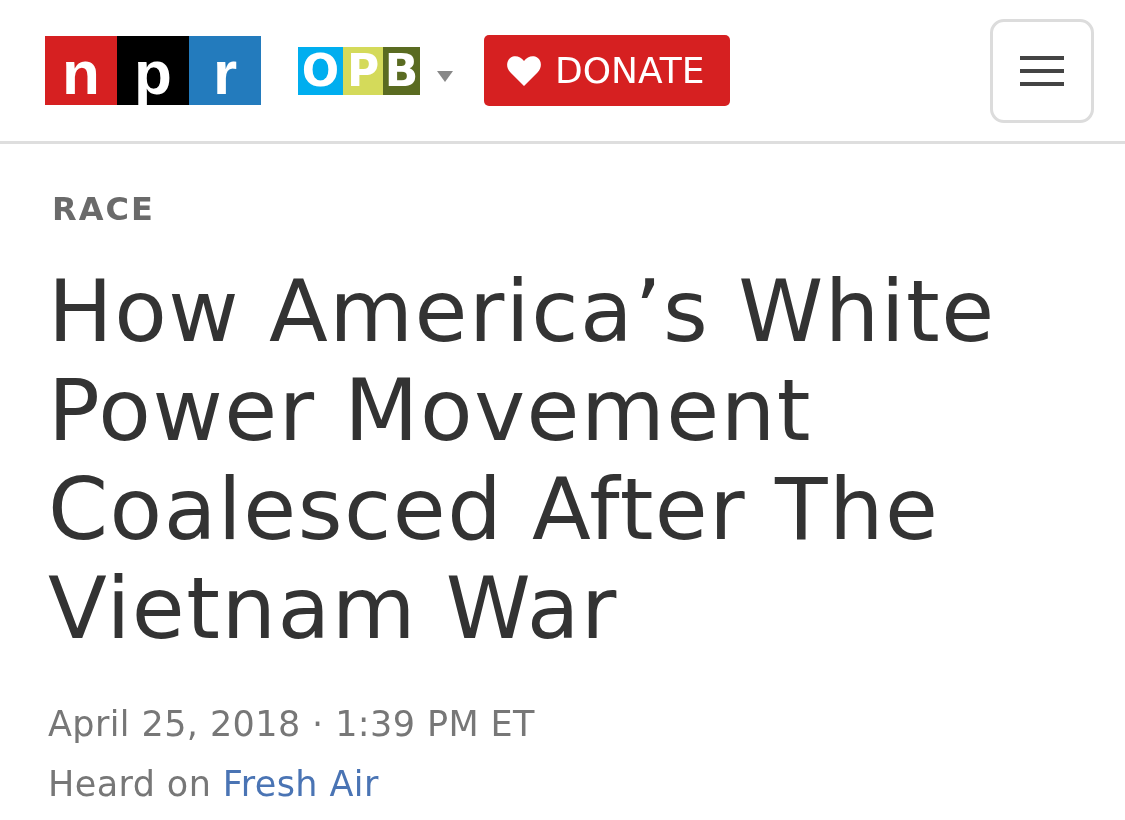  What do you see at coordinates (607, 70) in the screenshot?
I see `donate-button: DONATE` at bounding box center [607, 70].